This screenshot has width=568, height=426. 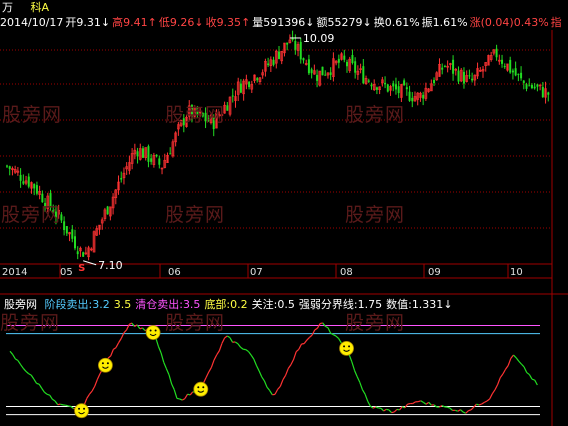 What do you see at coordinates (211, 22) in the screenshot?
I see `quote-label: 收` at bounding box center [211, 22].